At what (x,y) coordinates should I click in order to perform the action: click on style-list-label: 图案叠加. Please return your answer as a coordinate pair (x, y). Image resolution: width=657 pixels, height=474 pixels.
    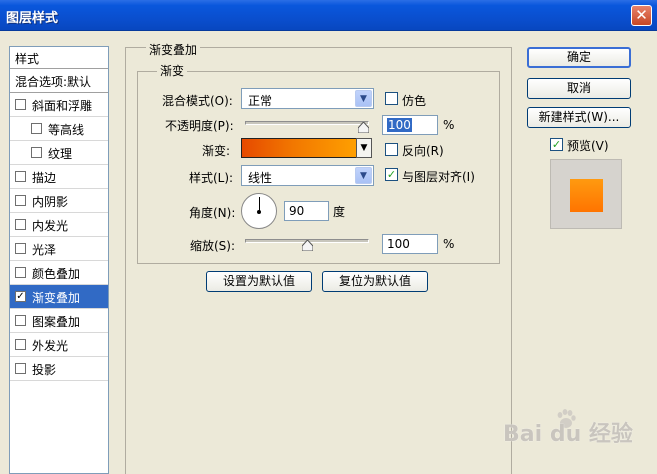
    Looking at the image, I should click on (56, 322).